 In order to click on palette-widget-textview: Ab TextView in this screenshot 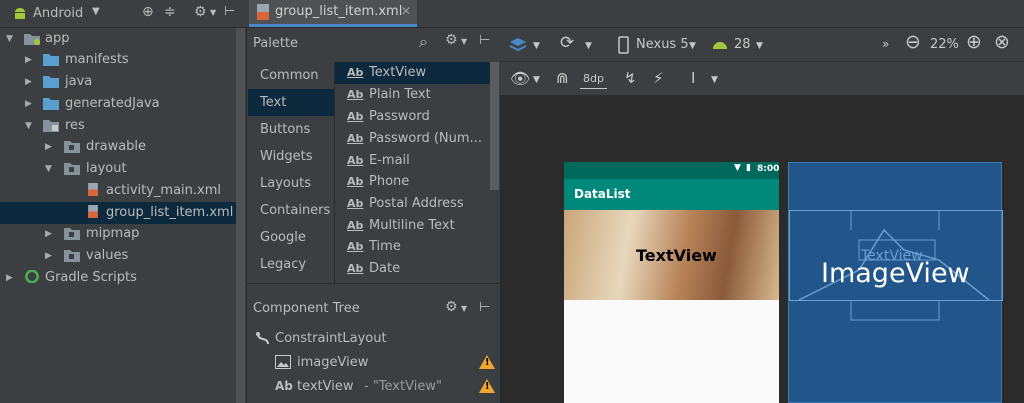, I will do `click(412, 73)`.